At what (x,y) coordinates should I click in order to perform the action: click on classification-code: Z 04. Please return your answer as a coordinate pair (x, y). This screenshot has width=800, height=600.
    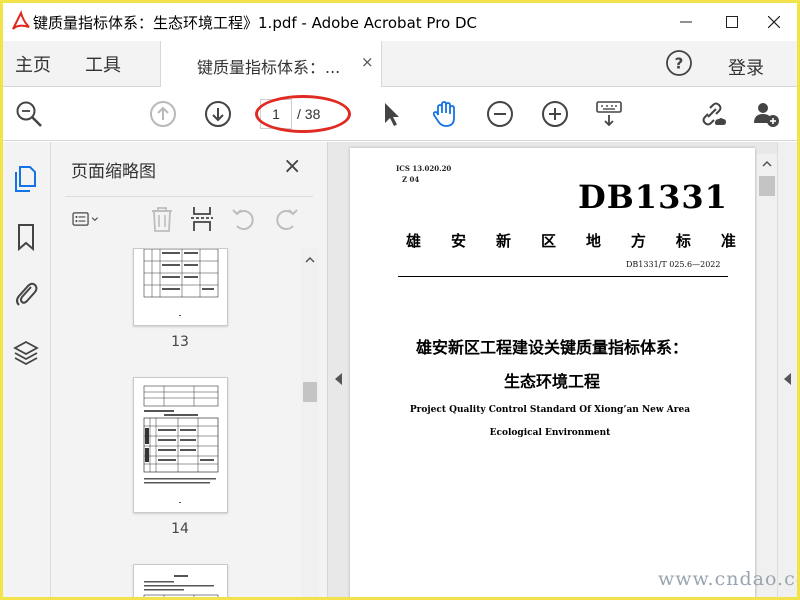
    Looking at the image, I should click on (411, 179).